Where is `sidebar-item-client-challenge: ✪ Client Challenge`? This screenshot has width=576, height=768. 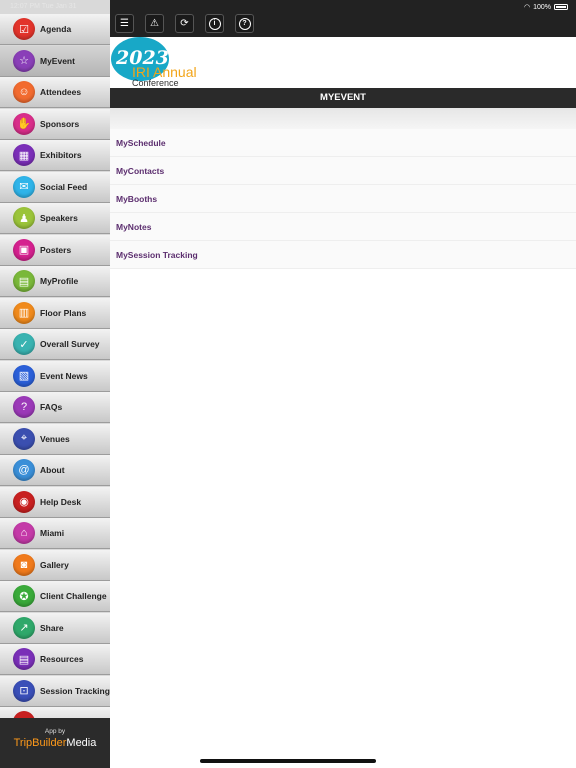
sidebar-item-client-challenge: ✪ Client Challenge is located at coordinates (55, 596).